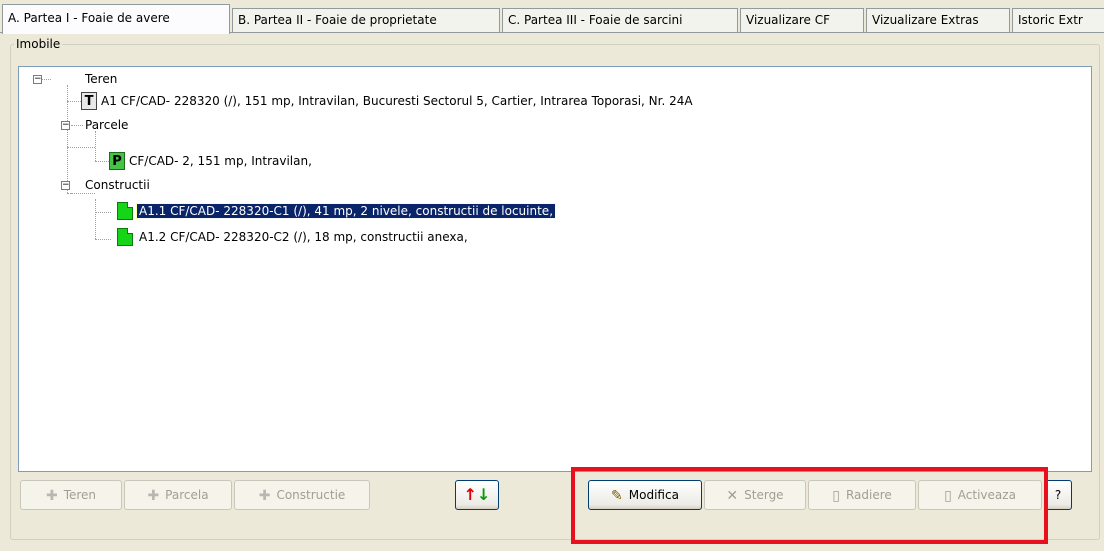 The image size is (1104, 551). What do you see at coordinates (117, 161) in the screenshot?
I see `parcela-p-icon: P` at bounding box center [117, 161].